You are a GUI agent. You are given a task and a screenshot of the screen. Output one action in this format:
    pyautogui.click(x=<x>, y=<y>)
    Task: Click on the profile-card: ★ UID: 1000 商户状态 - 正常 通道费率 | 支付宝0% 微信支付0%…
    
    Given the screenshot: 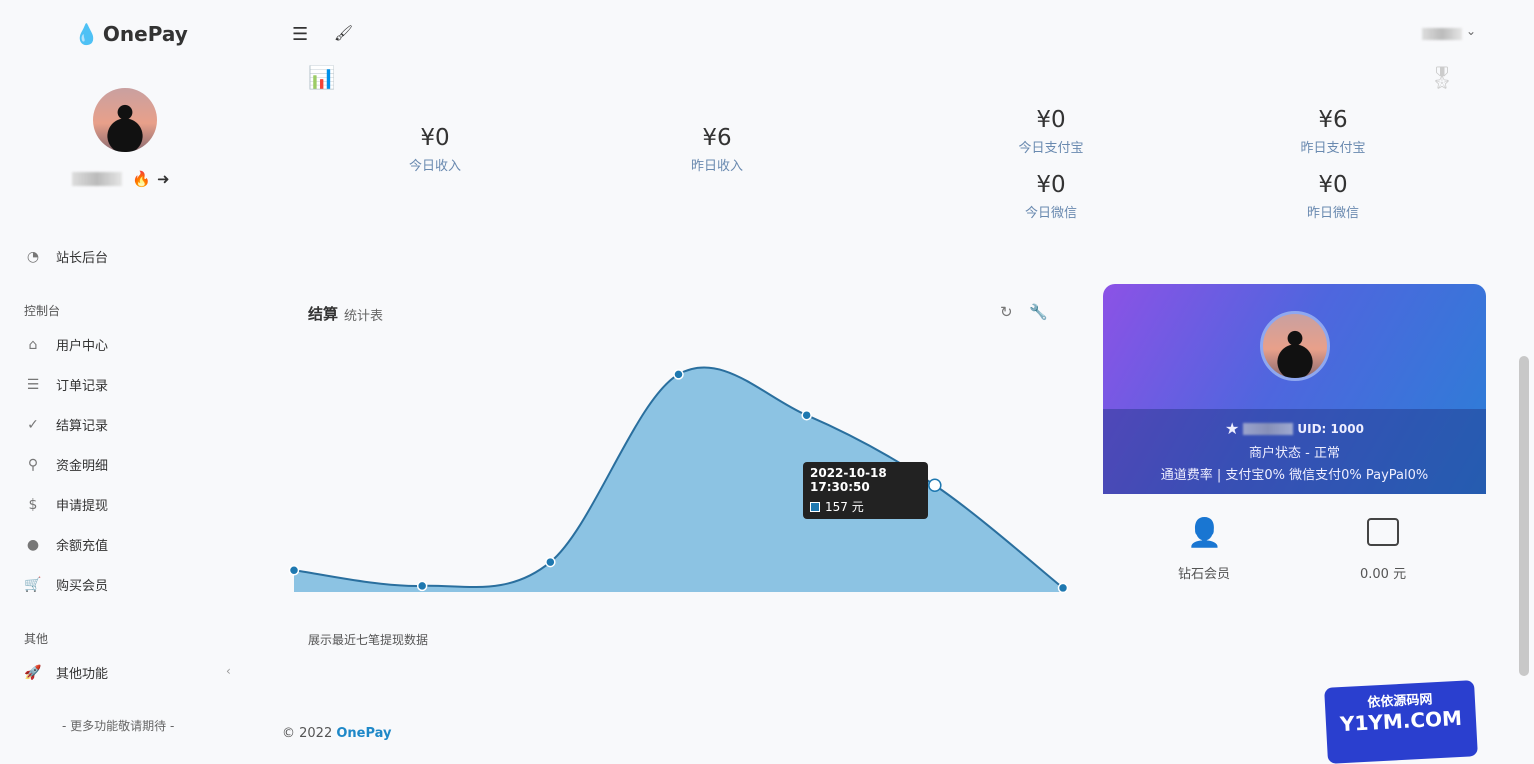 What is the action you would take?
    pyautogui.click(x=1294, y=389)
    